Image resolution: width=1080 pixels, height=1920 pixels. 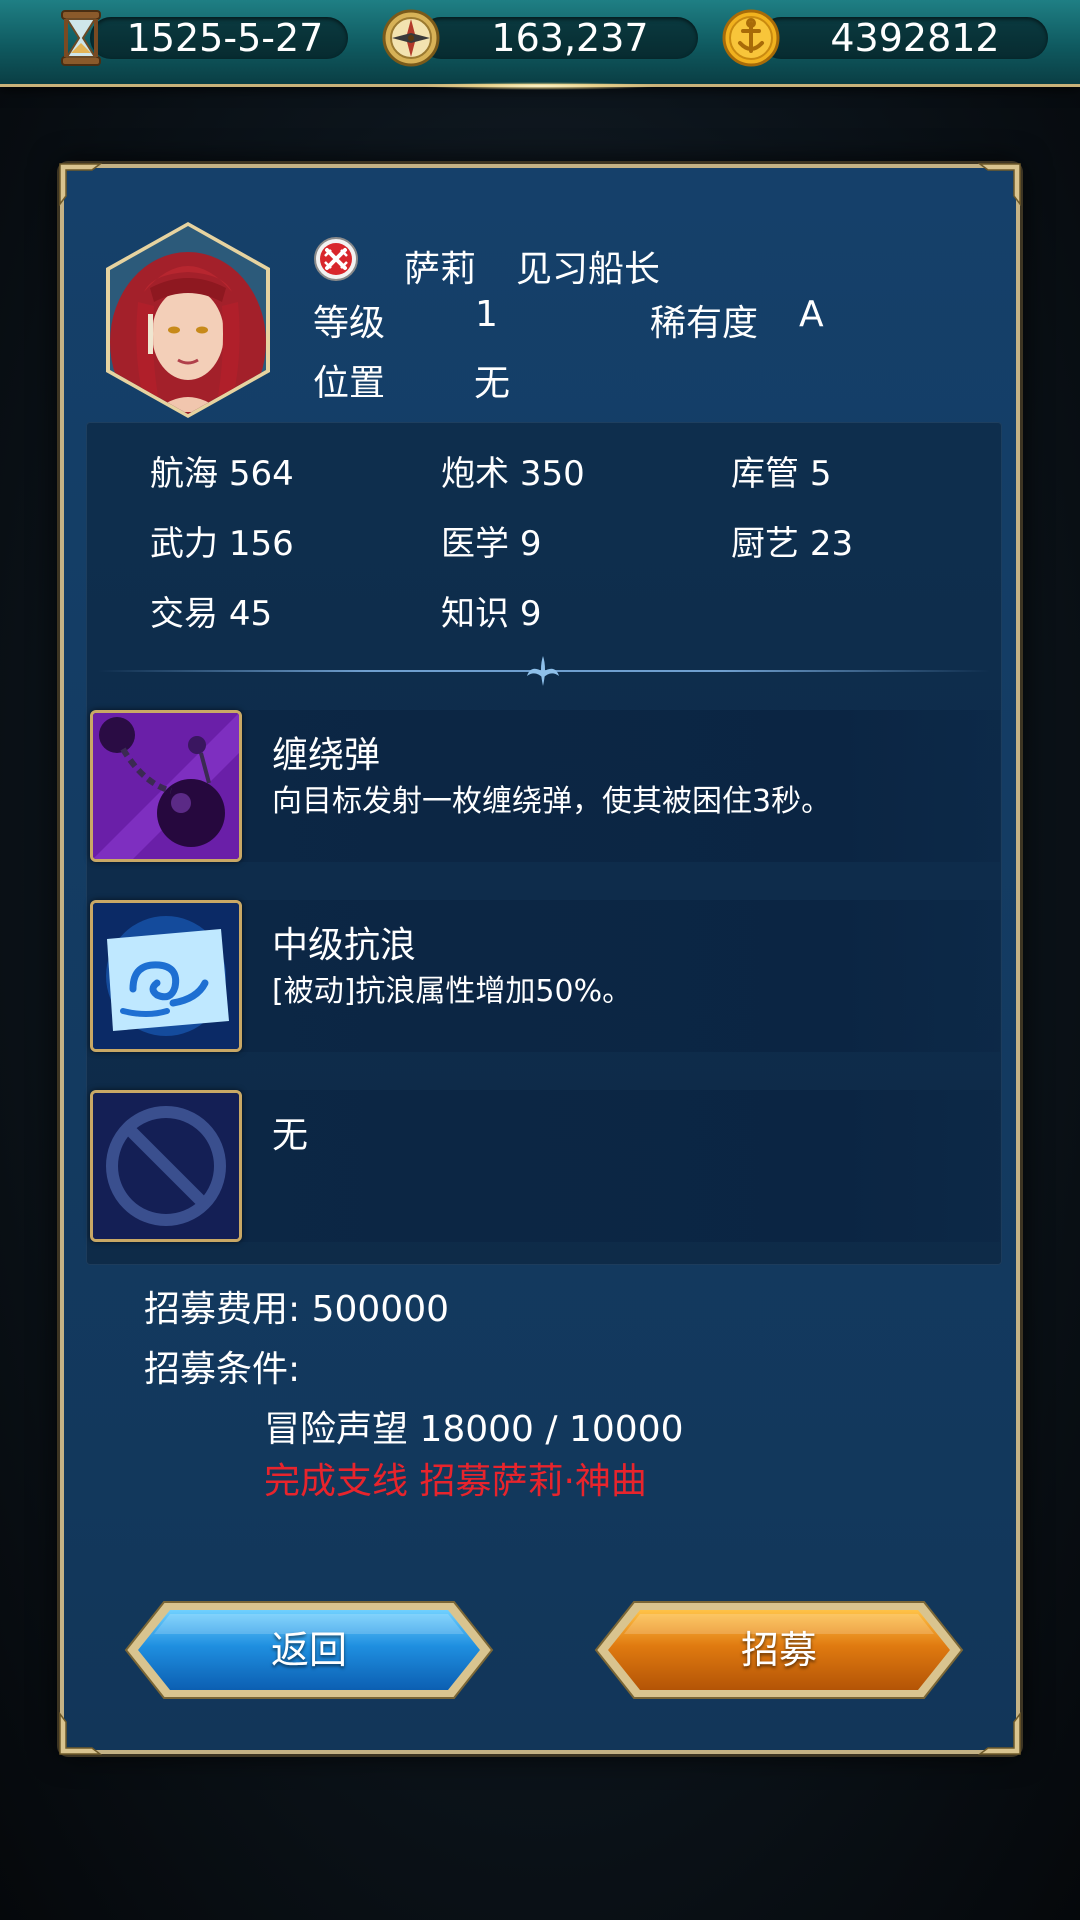 I want to click on compass-value: 163,237, so click(x=570, y=38).